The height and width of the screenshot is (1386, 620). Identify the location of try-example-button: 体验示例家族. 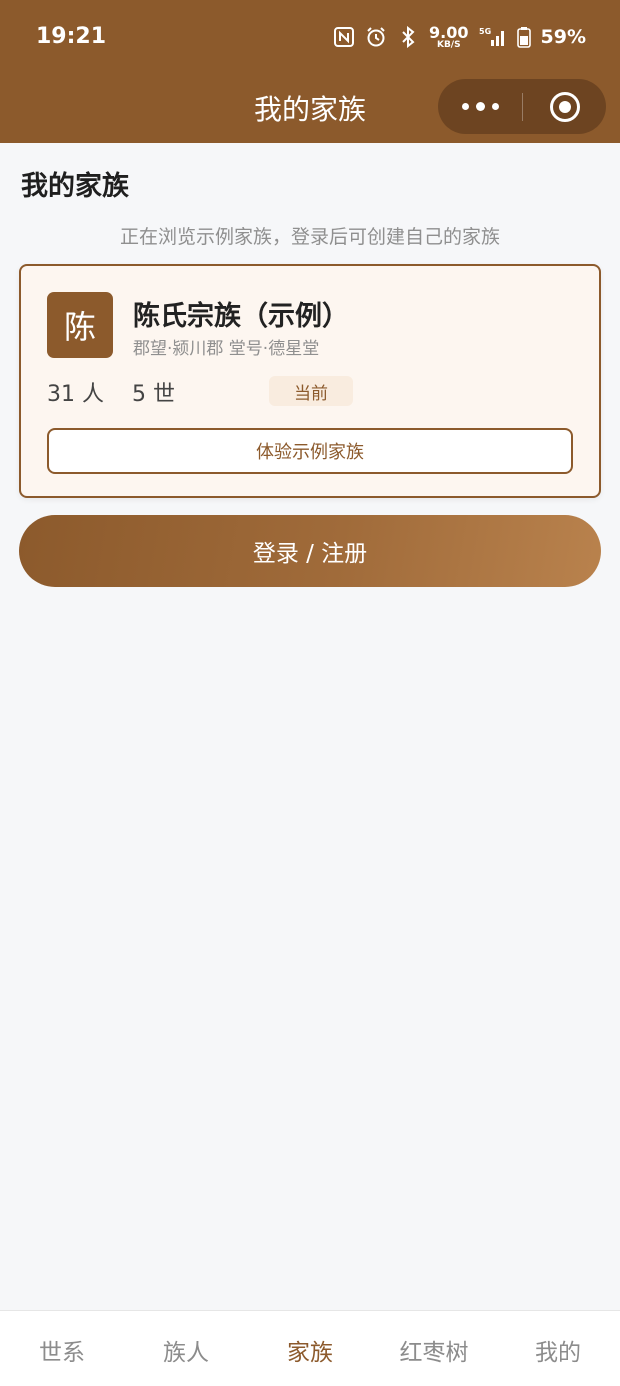
(310, 451).